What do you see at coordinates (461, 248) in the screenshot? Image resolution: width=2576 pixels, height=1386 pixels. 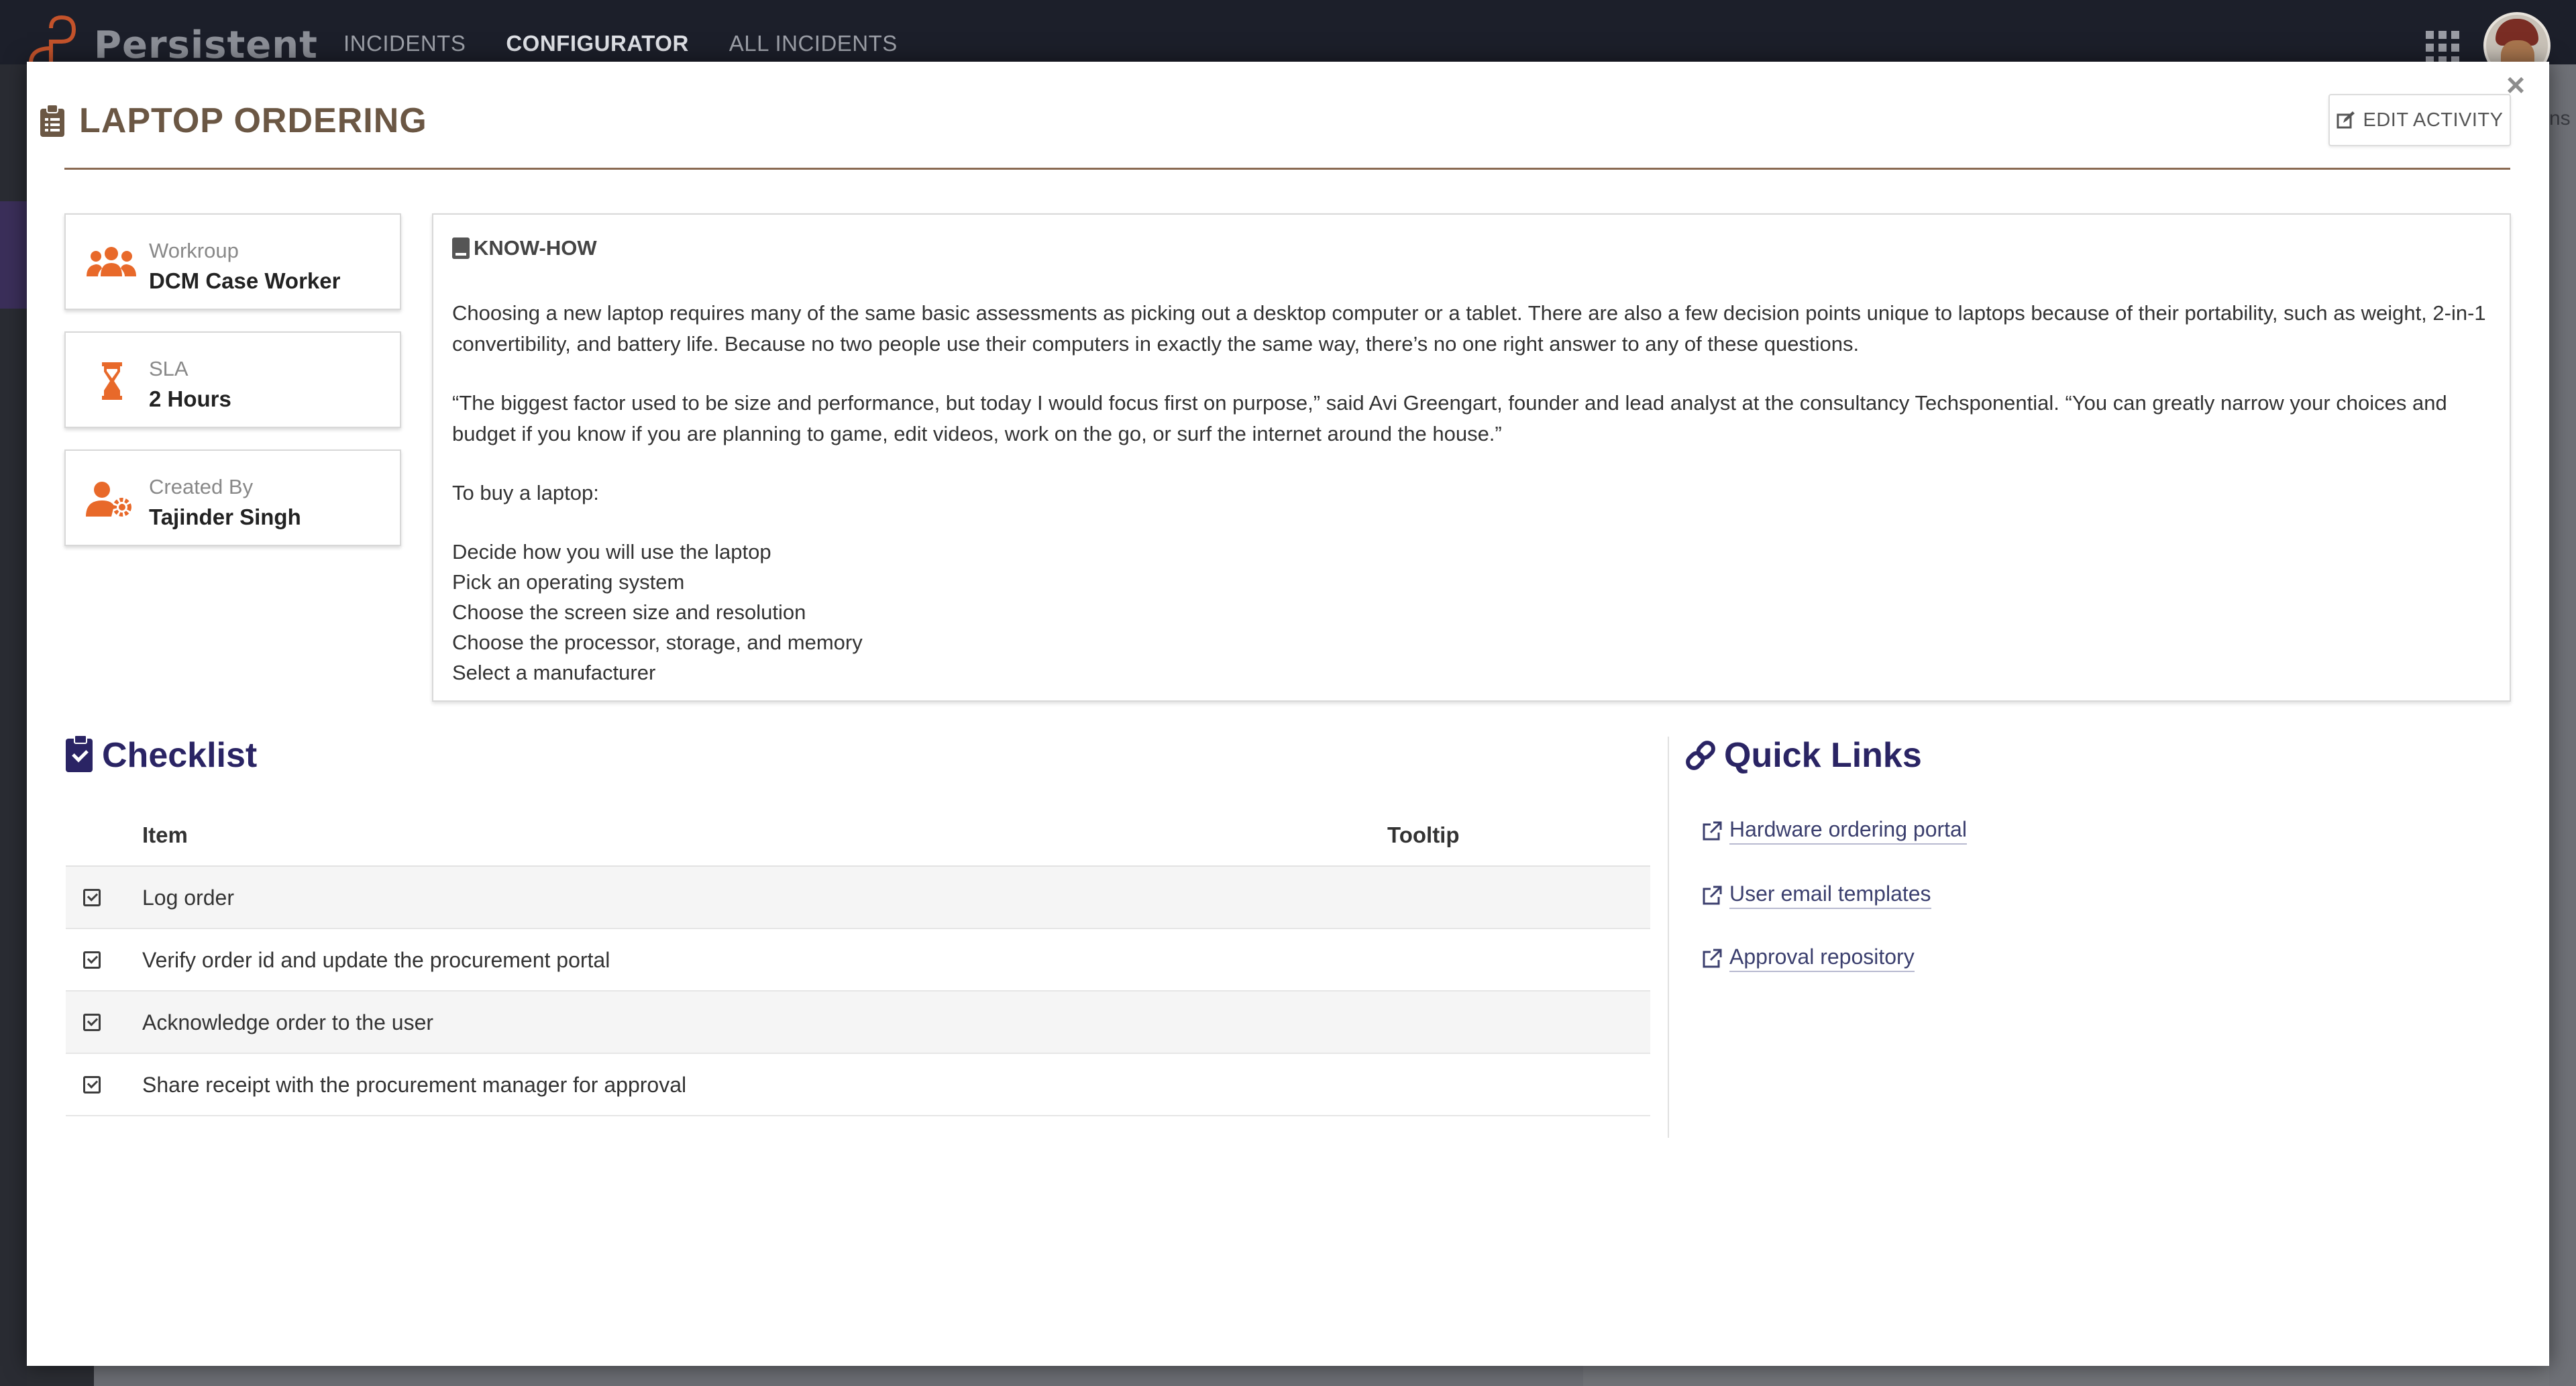 I see `book-icon` at bounding box center [461, 248].